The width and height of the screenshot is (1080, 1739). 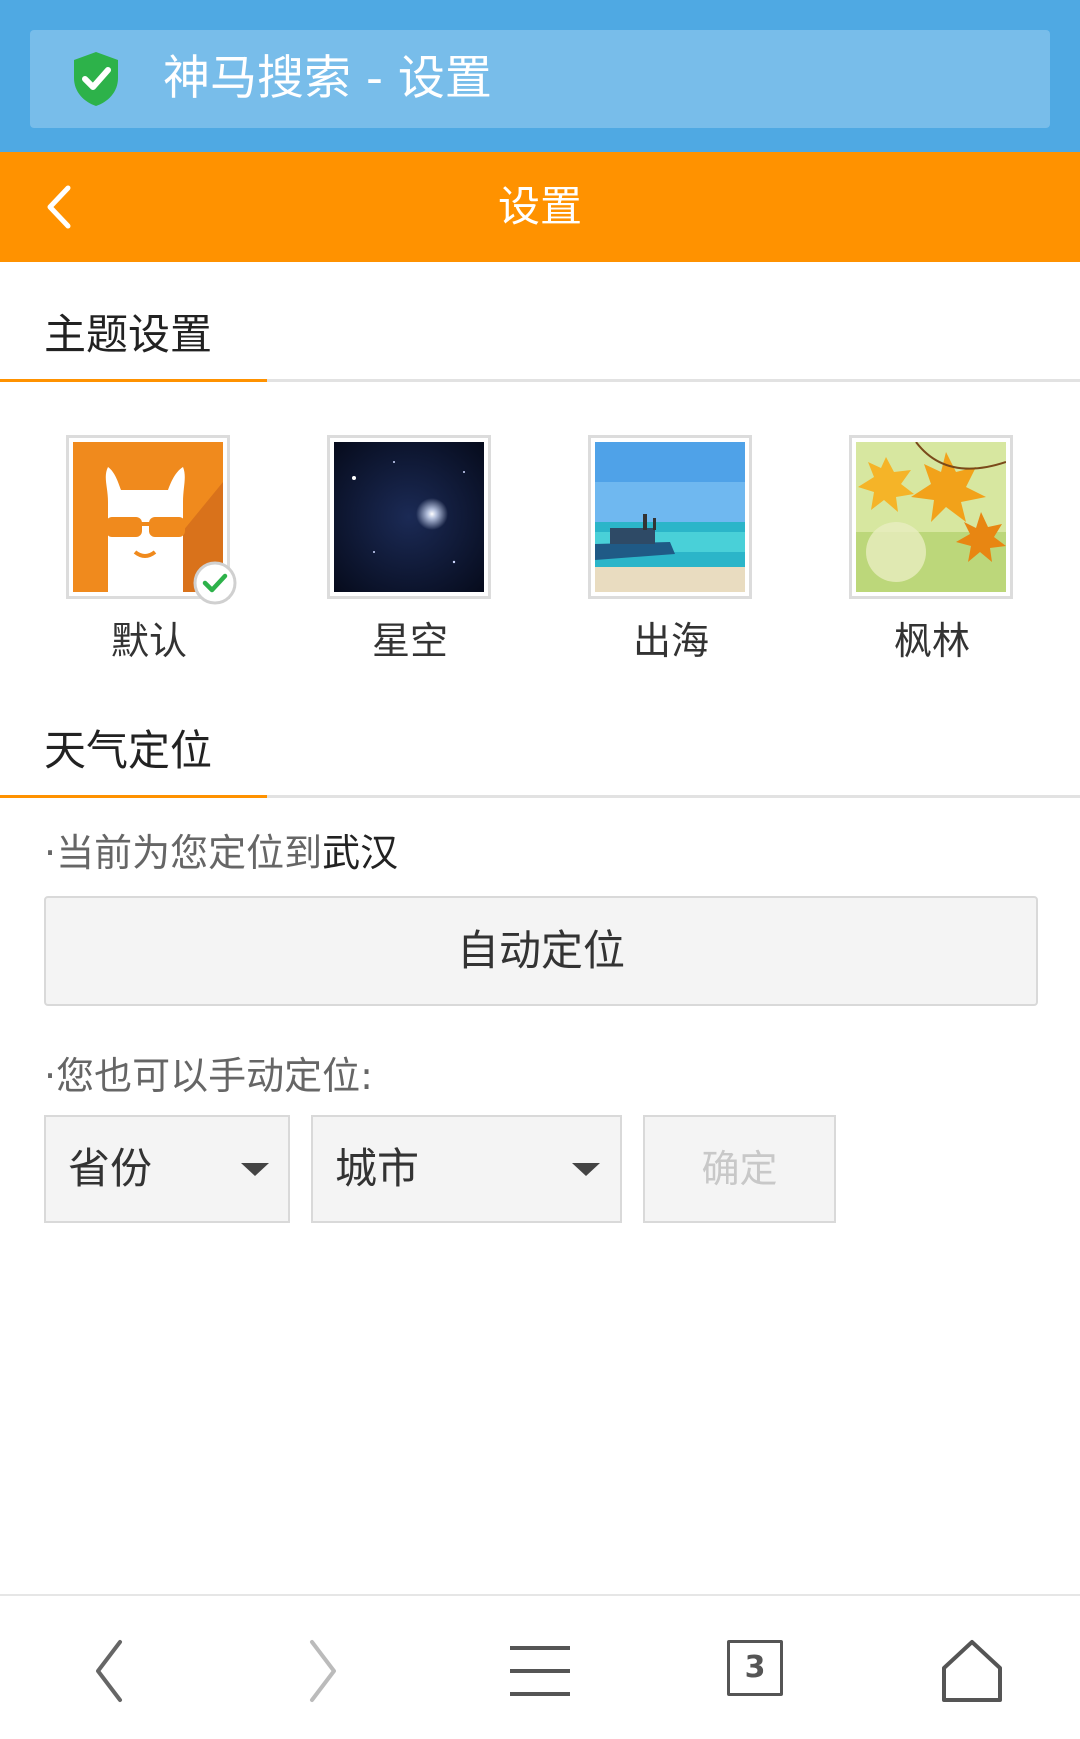 I want to click on current-location-text: ·当前为您定位到武汉, so click(x=221, y=849).